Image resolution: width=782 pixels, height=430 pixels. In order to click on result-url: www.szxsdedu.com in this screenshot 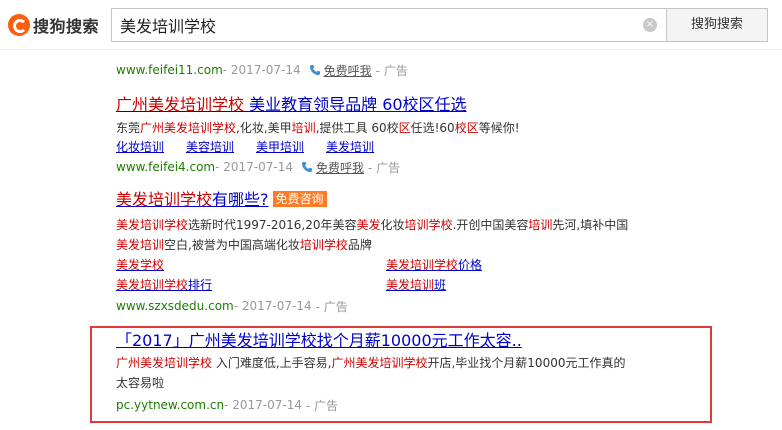, I will do `click(175, 306)`.